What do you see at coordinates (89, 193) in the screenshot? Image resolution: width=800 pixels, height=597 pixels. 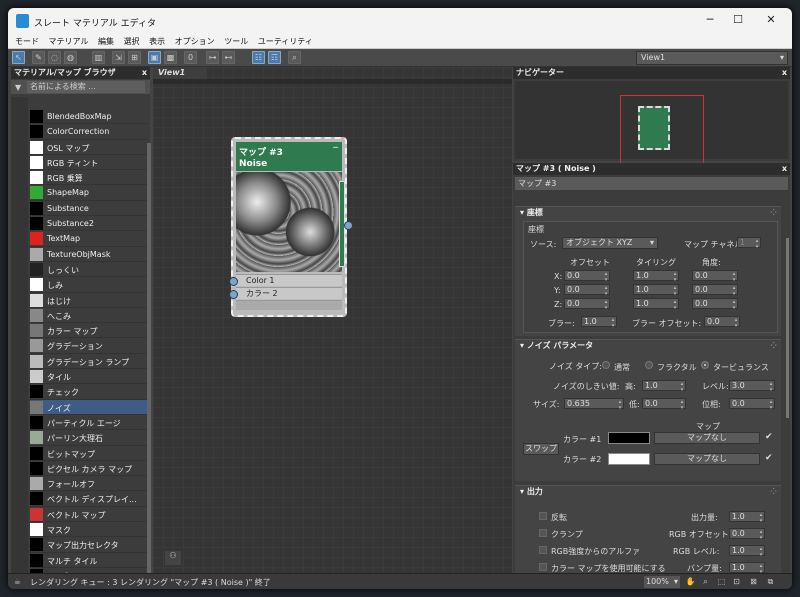 I see `map-list-item: ShapeMap` at bounding box center [89, 193].